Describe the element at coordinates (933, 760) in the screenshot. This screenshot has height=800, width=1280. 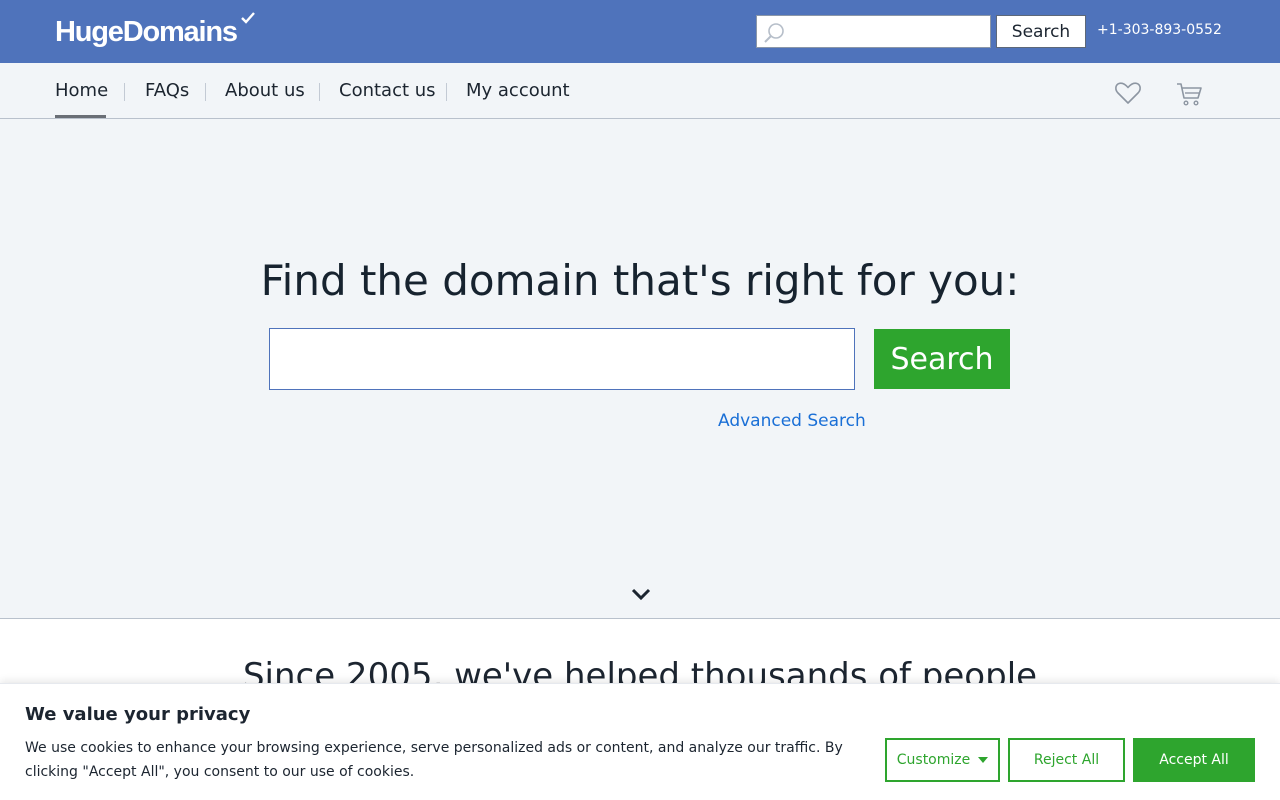
I see `customize-label: Customize` at that location.